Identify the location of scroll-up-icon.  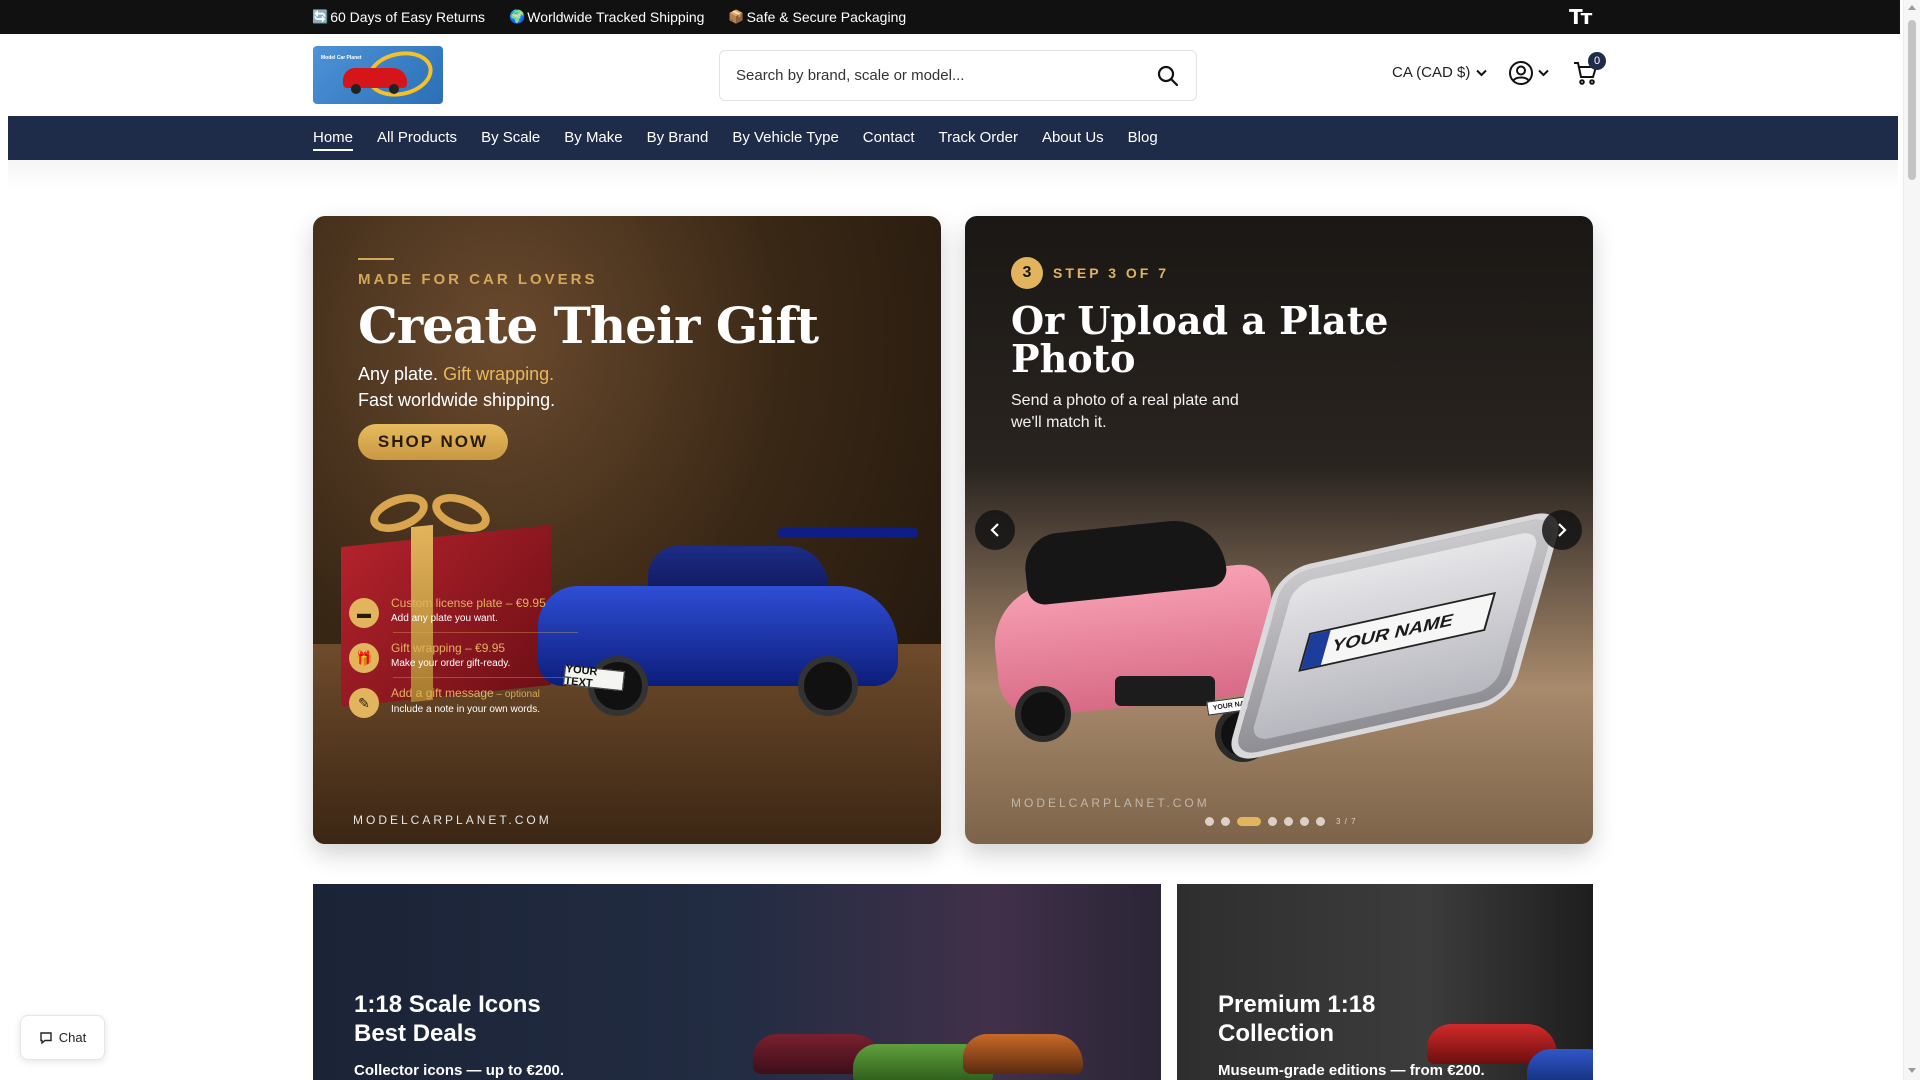
(1912, 7).